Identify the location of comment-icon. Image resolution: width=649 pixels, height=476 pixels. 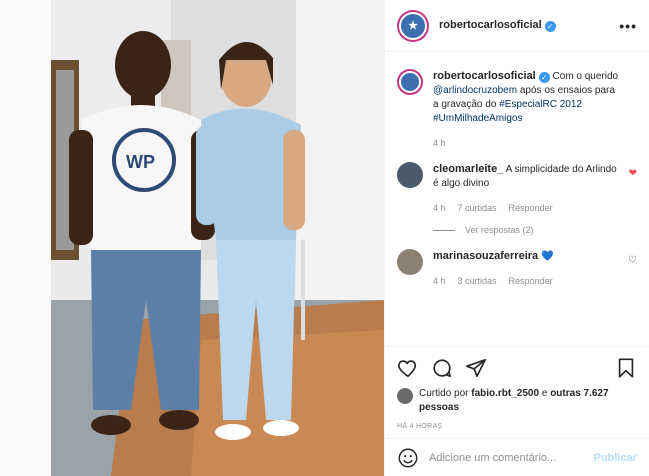
(442, 368).